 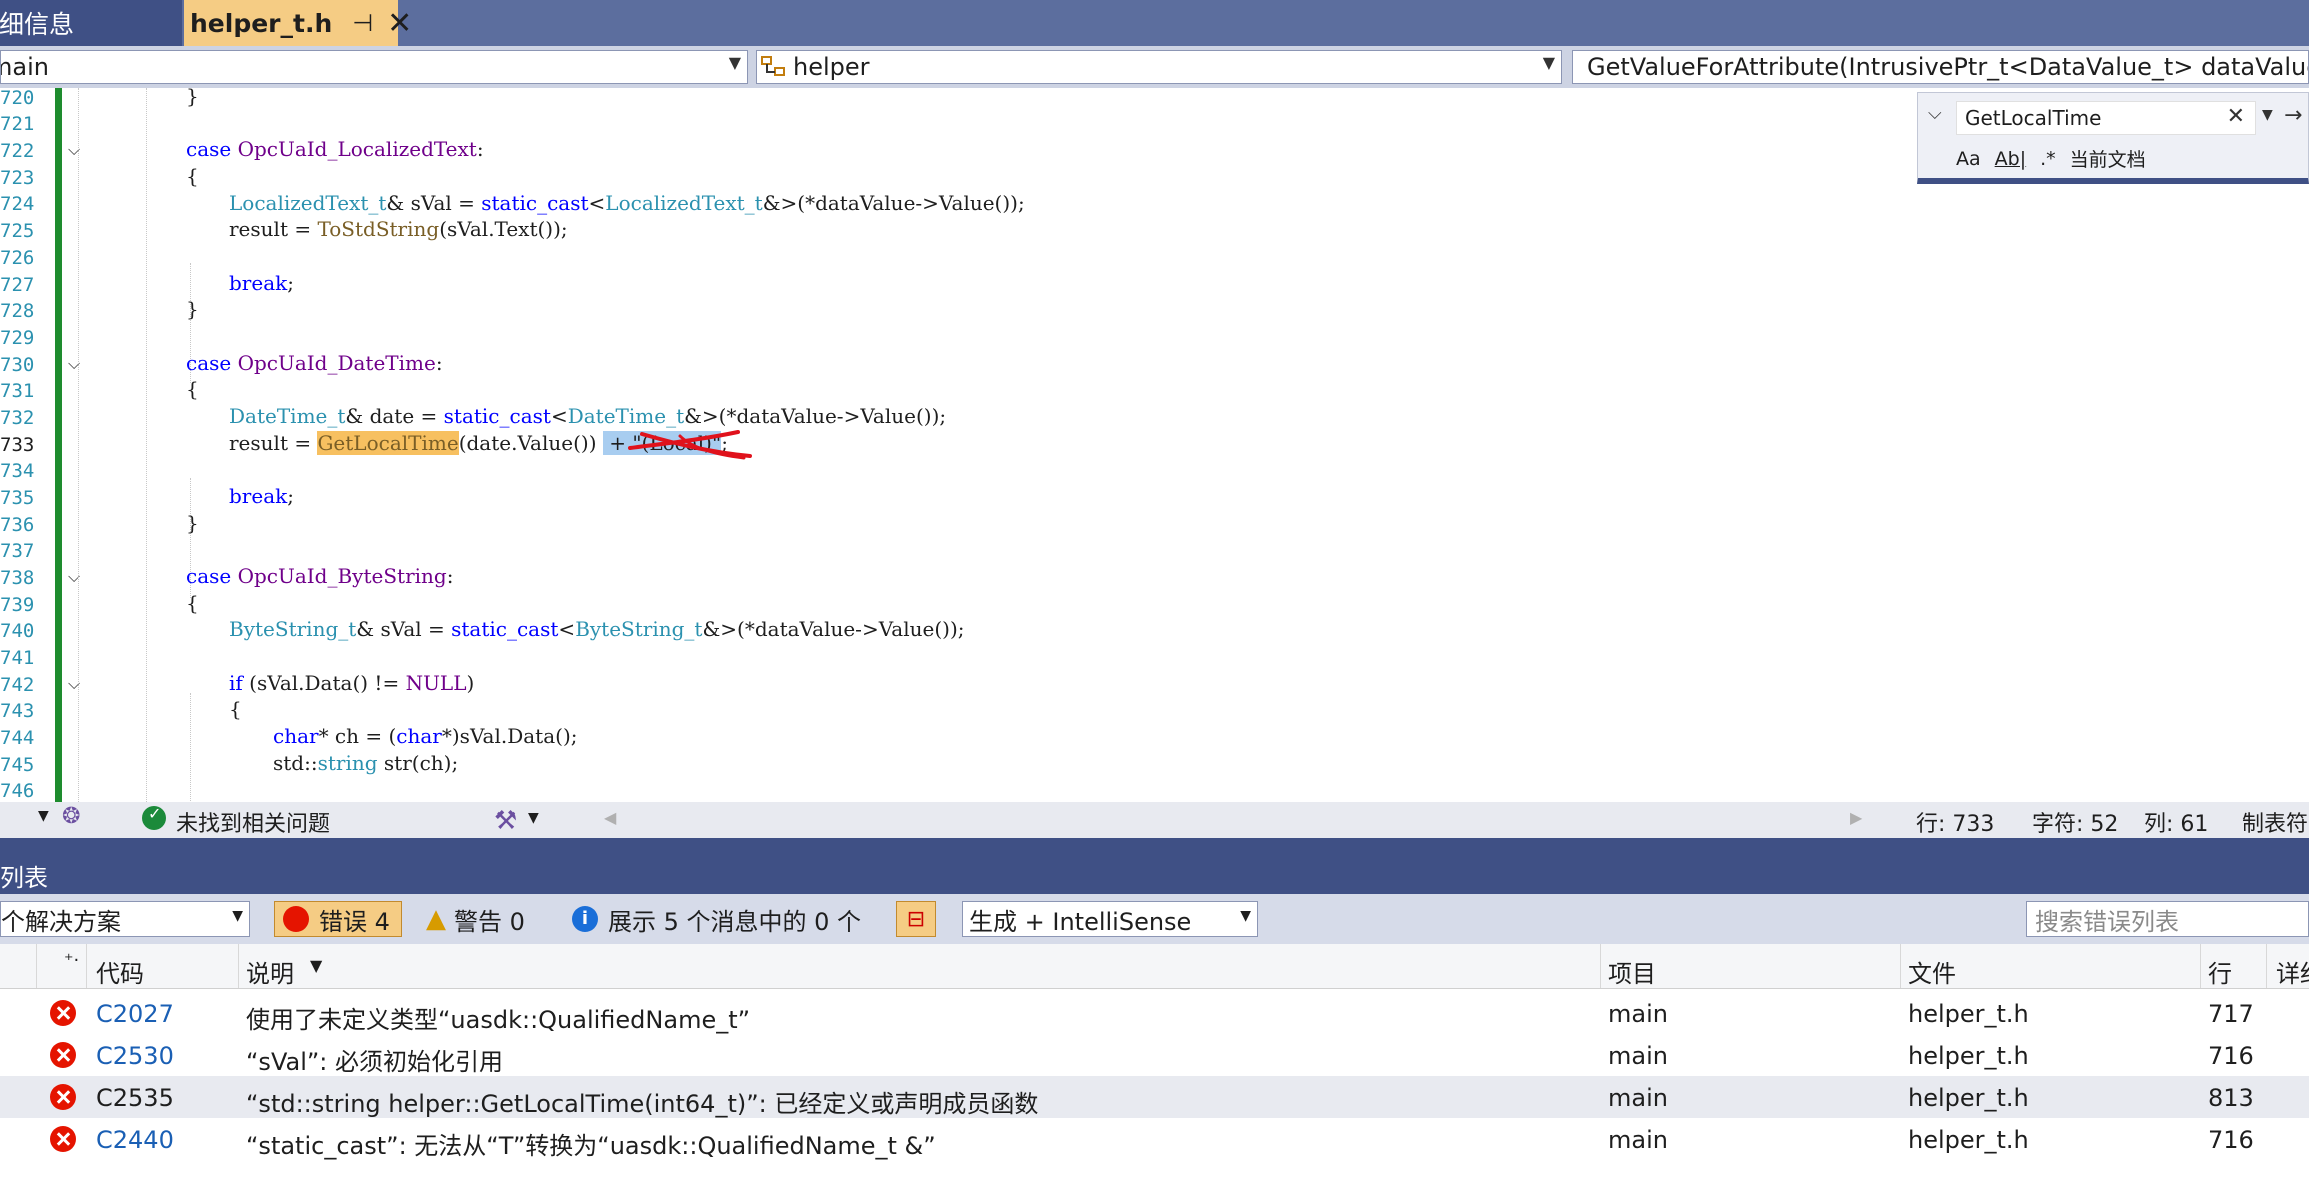 I want to click on regex-icon: .*, so click(x=2048, y=159).